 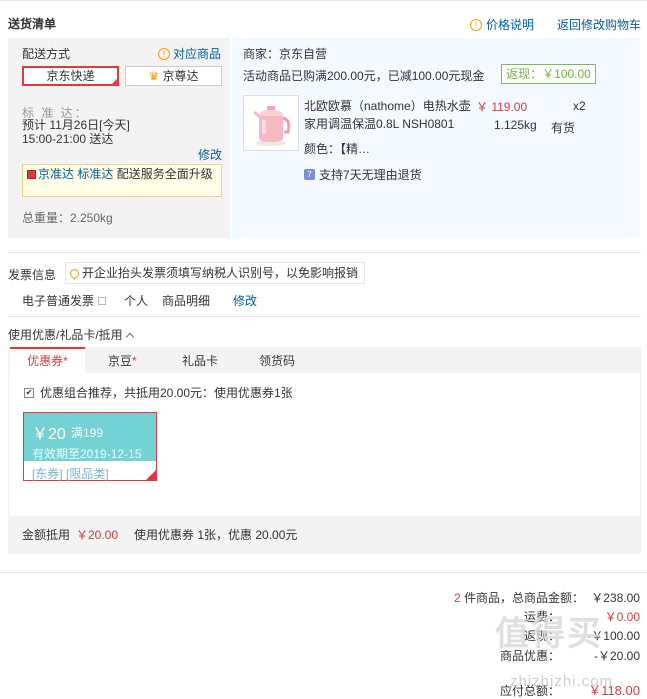 I want to click on coupon-section-title: 使用优惠/礼品卡/抵用, so click(x=65, y=335).